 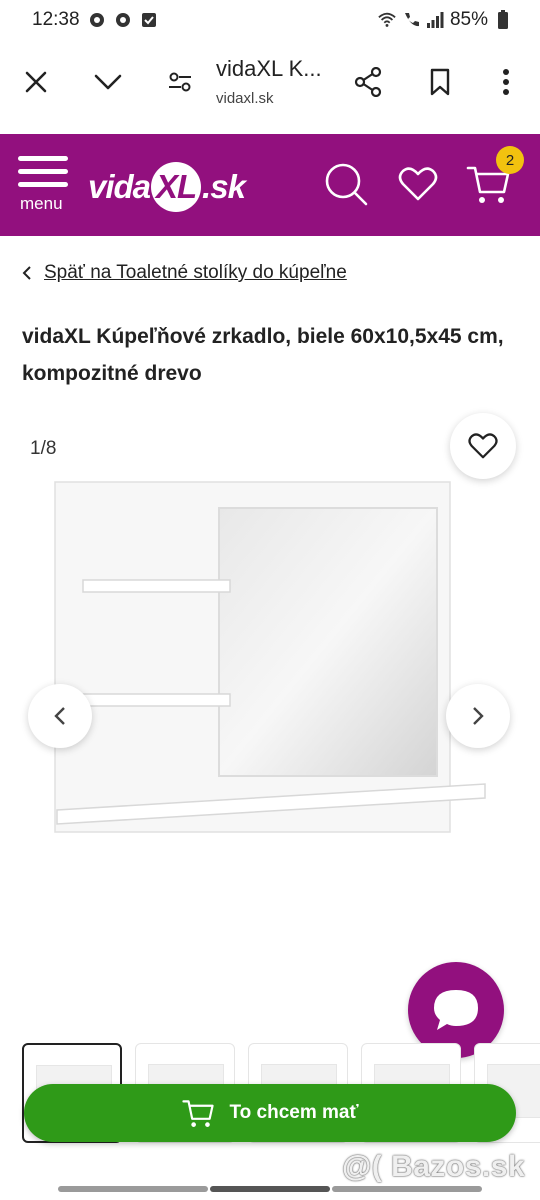 I want to click on more-options-button, so click(x=506, y=82).